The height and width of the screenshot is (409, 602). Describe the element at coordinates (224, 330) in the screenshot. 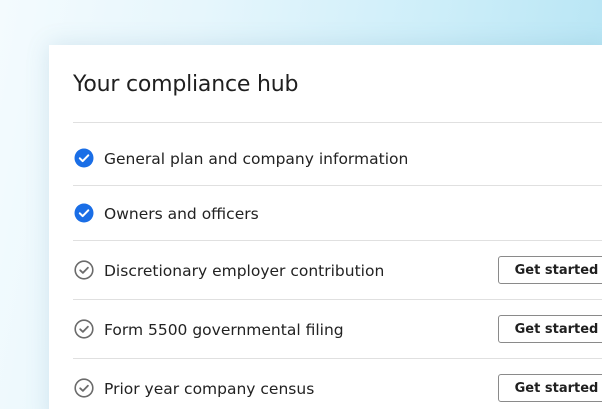

I see `item-label: Form 5500 governmental filing` at that location.